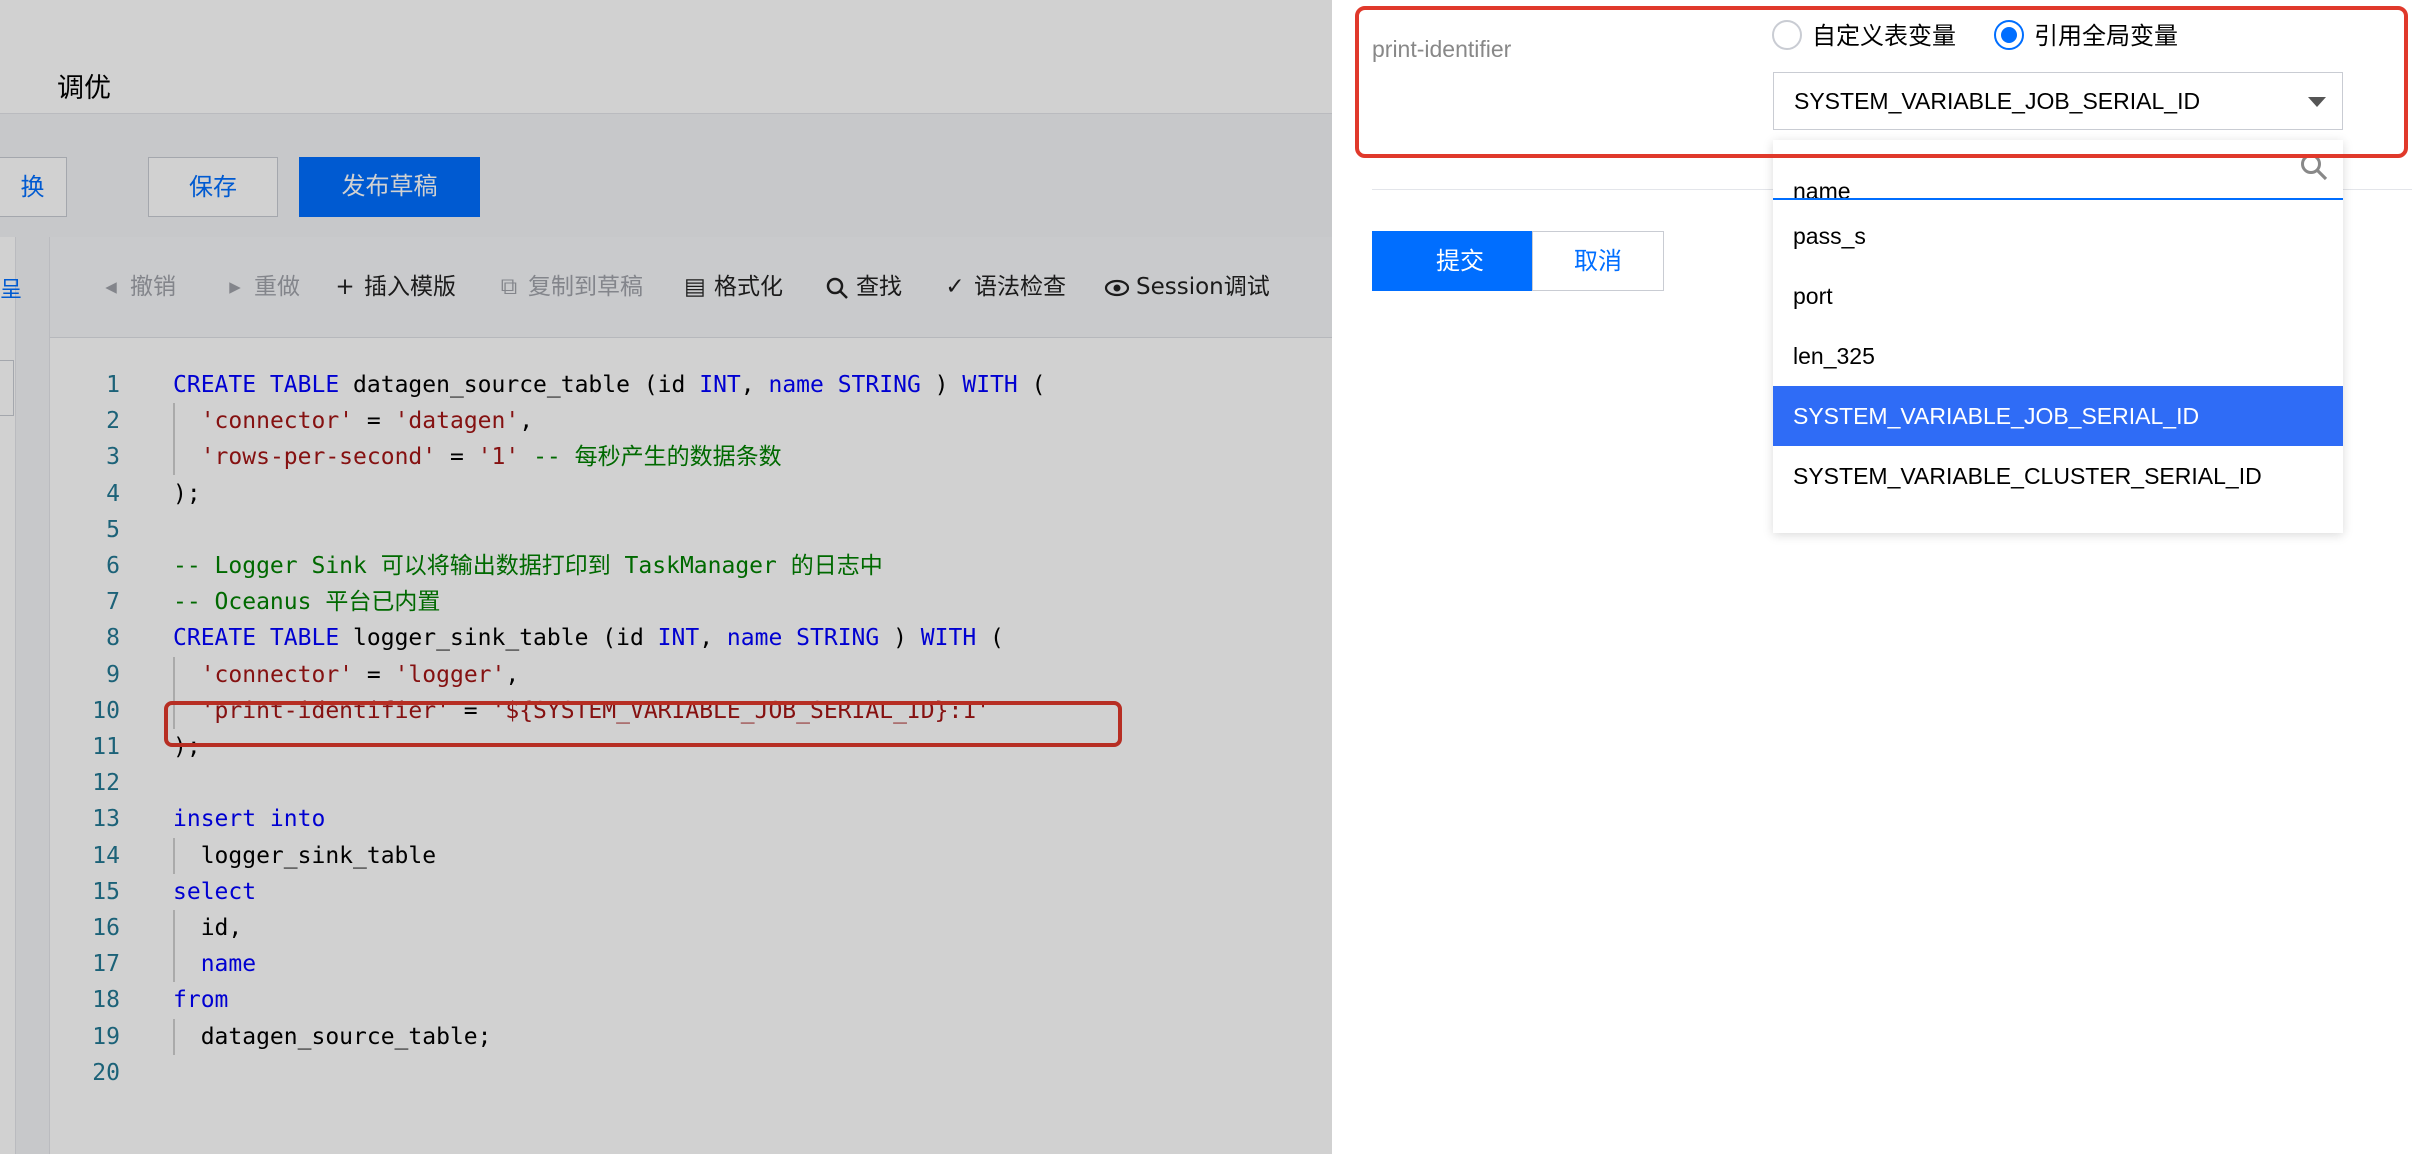  I want to click on submit-button: 提交, so click(1460, 261).